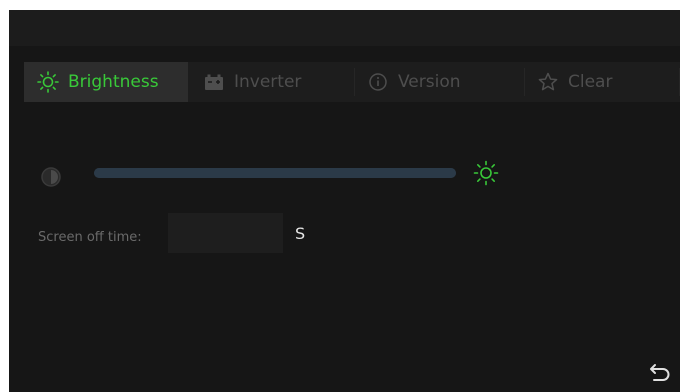  I want to click on contrast-icon, so click(51, 177).